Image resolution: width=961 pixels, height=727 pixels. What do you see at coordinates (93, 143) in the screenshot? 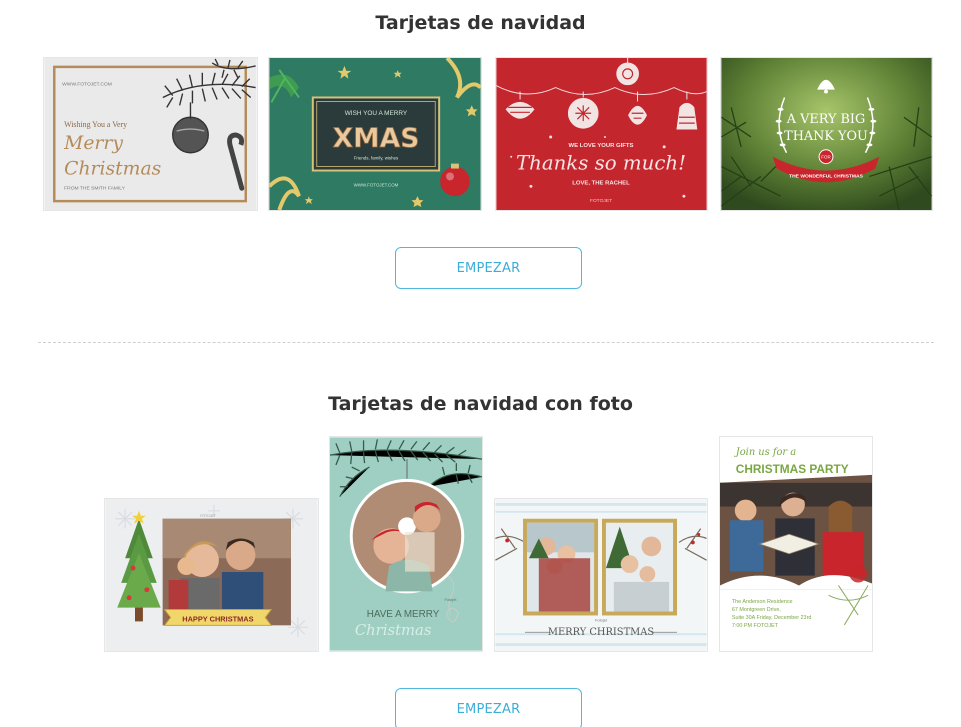
I see `merry-card-line2: Merry` at bounding box center [93, 143].